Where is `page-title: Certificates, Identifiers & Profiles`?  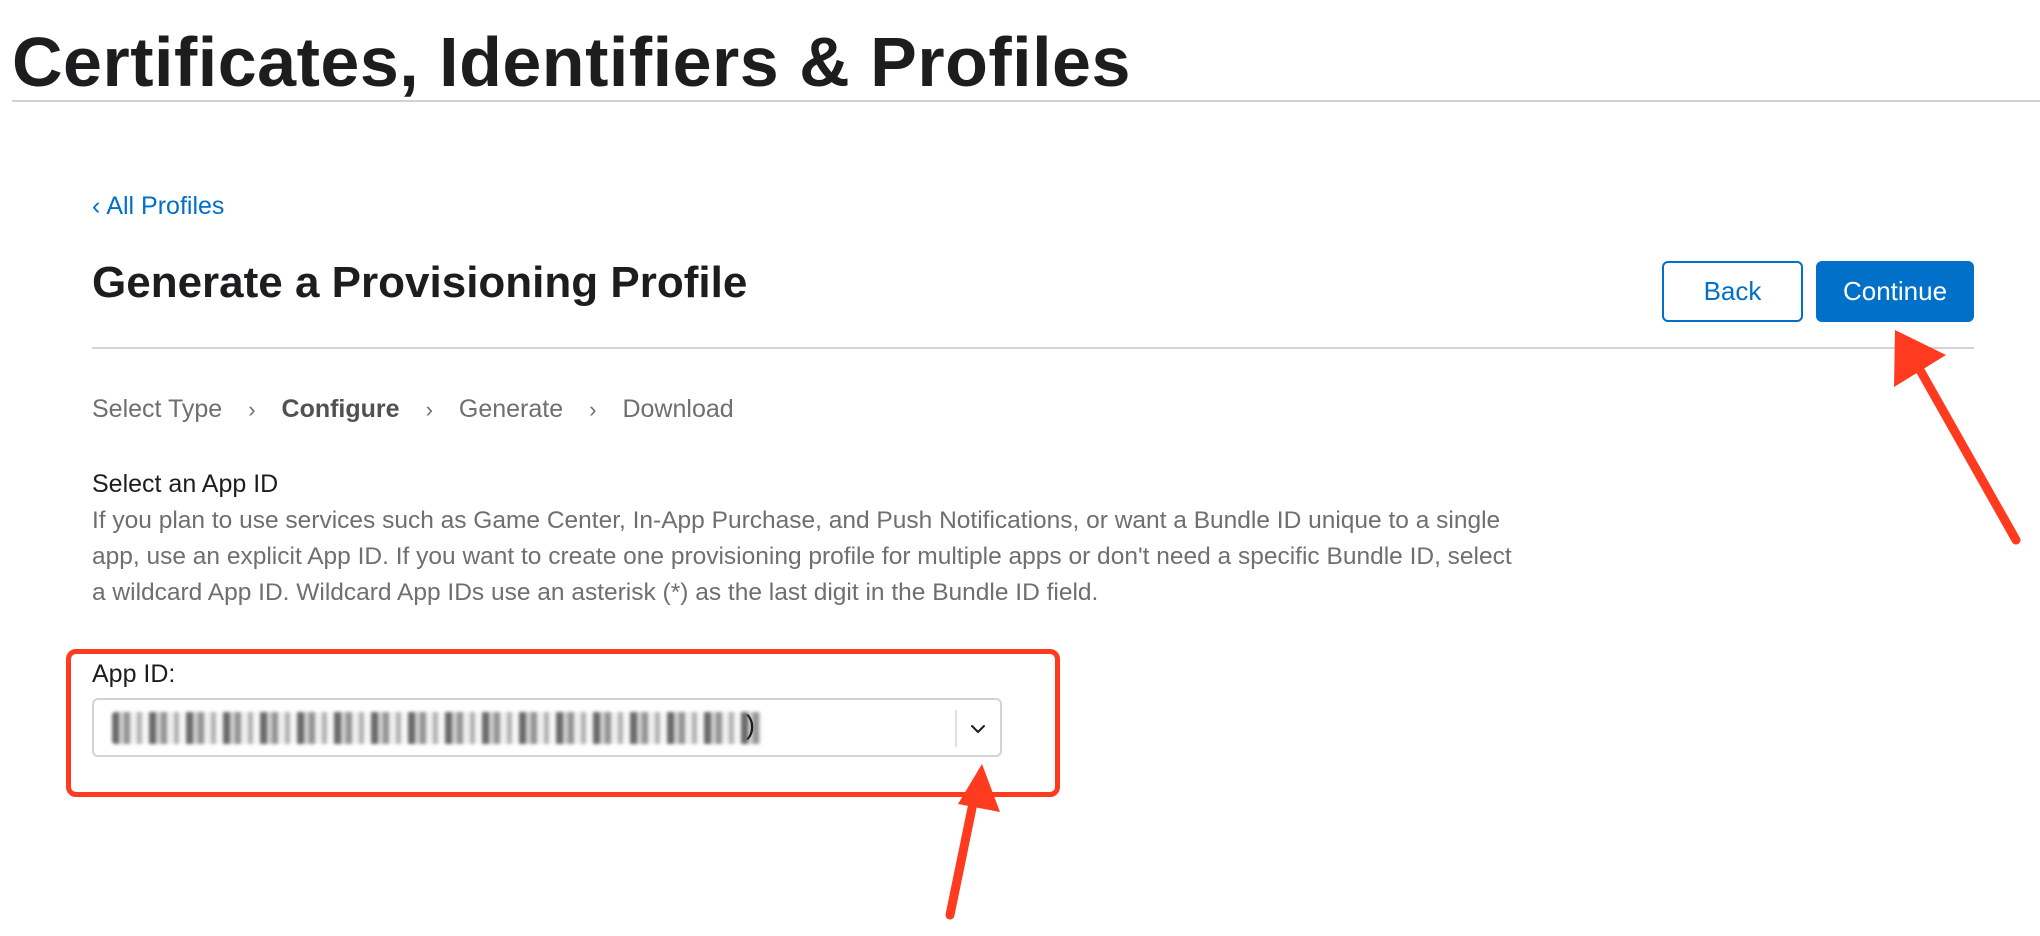 page-title: Certificates, Identifiers & Profiles is located at coordinates (571, 62).